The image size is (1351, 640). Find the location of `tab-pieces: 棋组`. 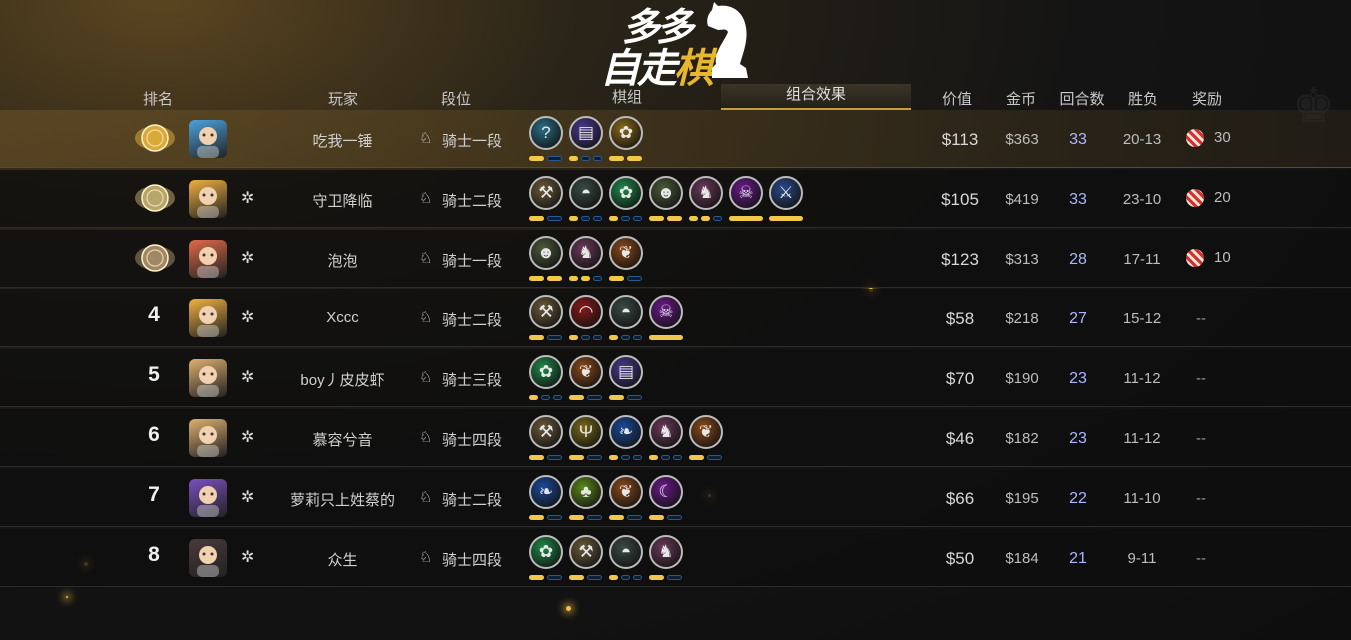

tab-pieces: 棋组 is located at coordinates (627, 96).